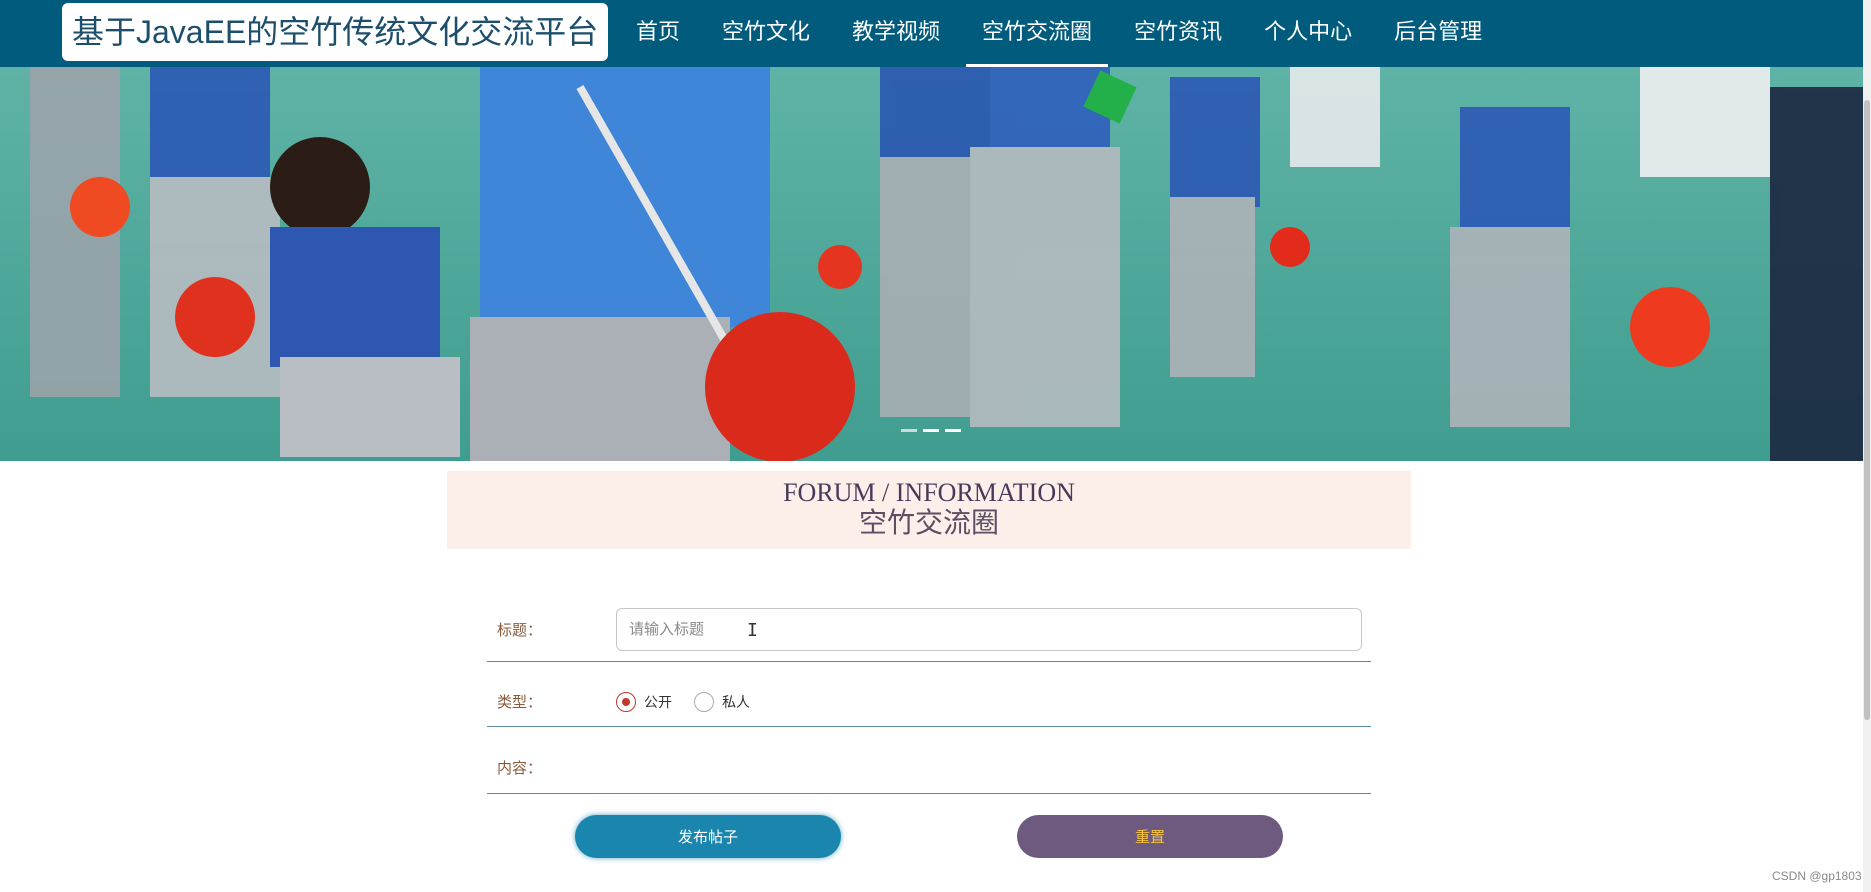 The image size is (1871, 892). What do you see at coordinates (929, 694) in the screenshot?
I see `type-row: 类型： 公开 私人` at bounding box center [929, 694].